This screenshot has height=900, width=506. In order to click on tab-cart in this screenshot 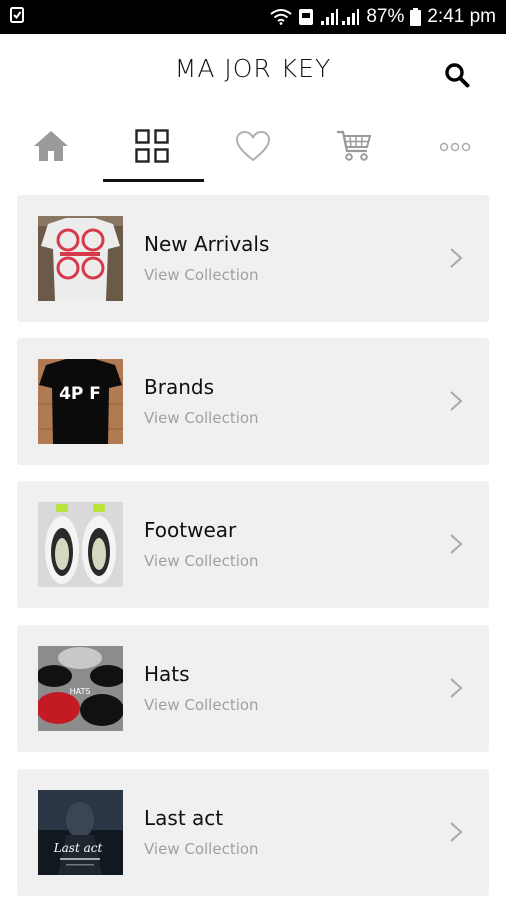, I will do `click(353, 148)`.